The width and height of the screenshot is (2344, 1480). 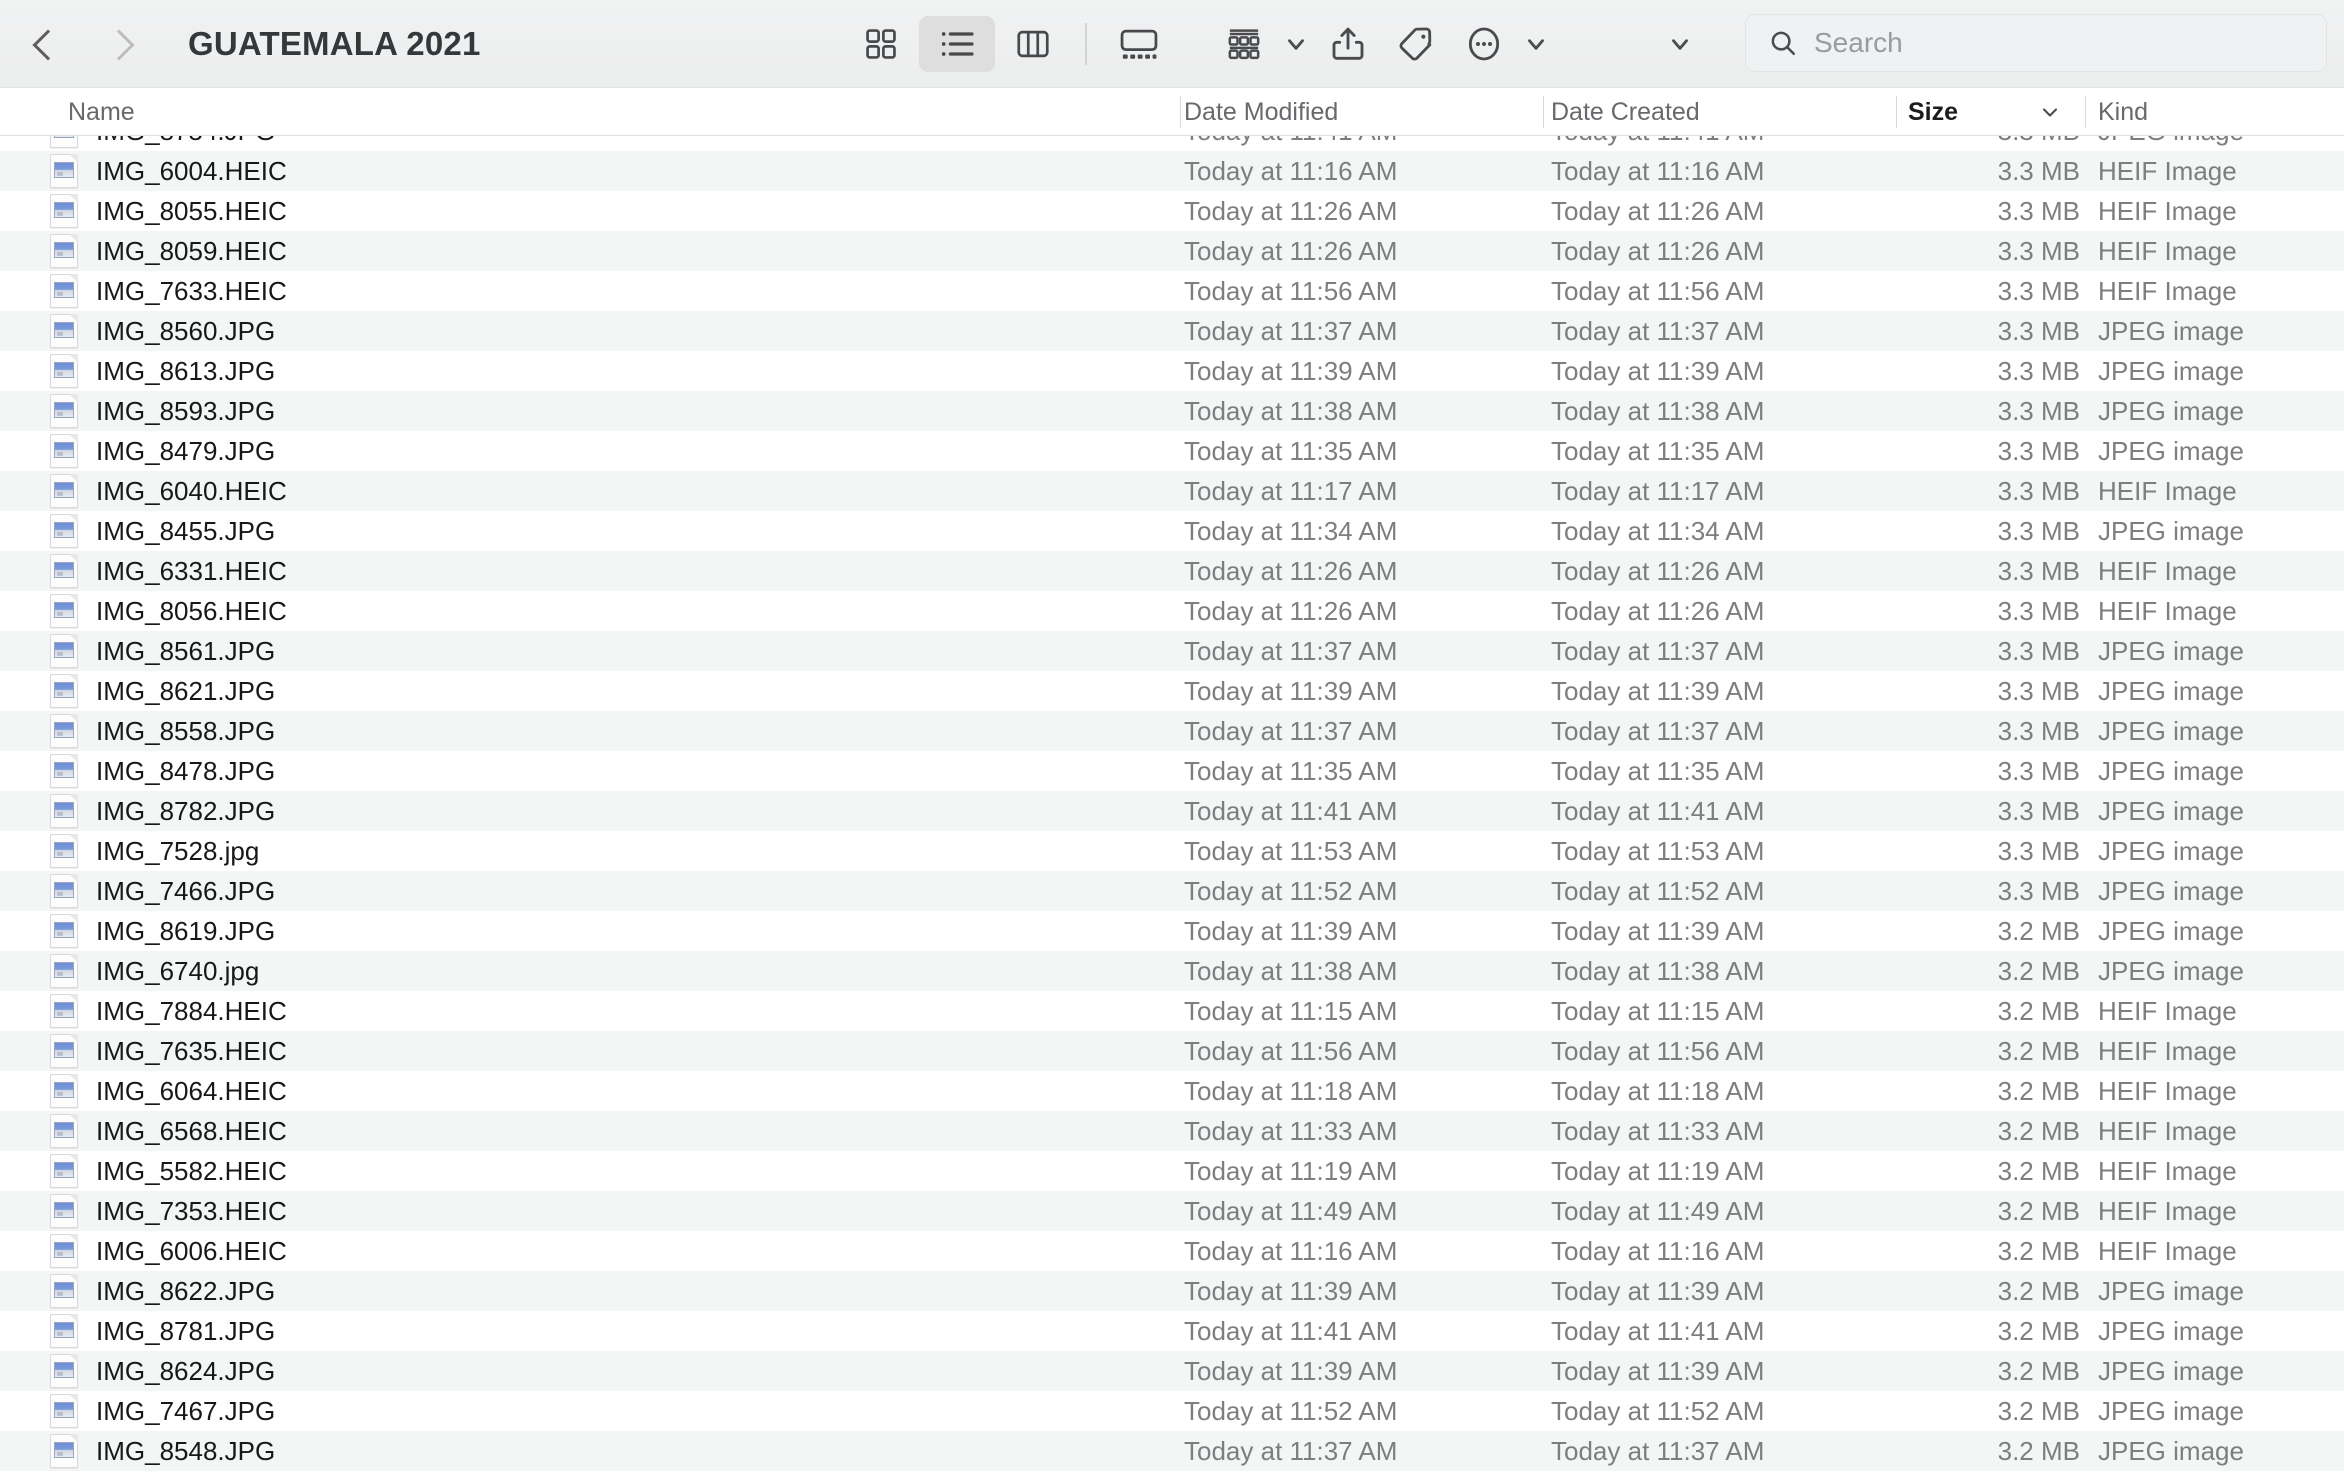 What do you see at coordinates (42, 44) in the screenshot?
I see `back-button` at bounding box center [42, 44].